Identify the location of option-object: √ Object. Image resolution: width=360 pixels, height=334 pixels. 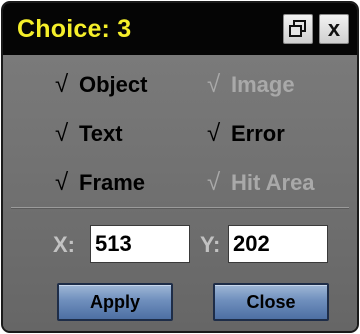
(101, 85).